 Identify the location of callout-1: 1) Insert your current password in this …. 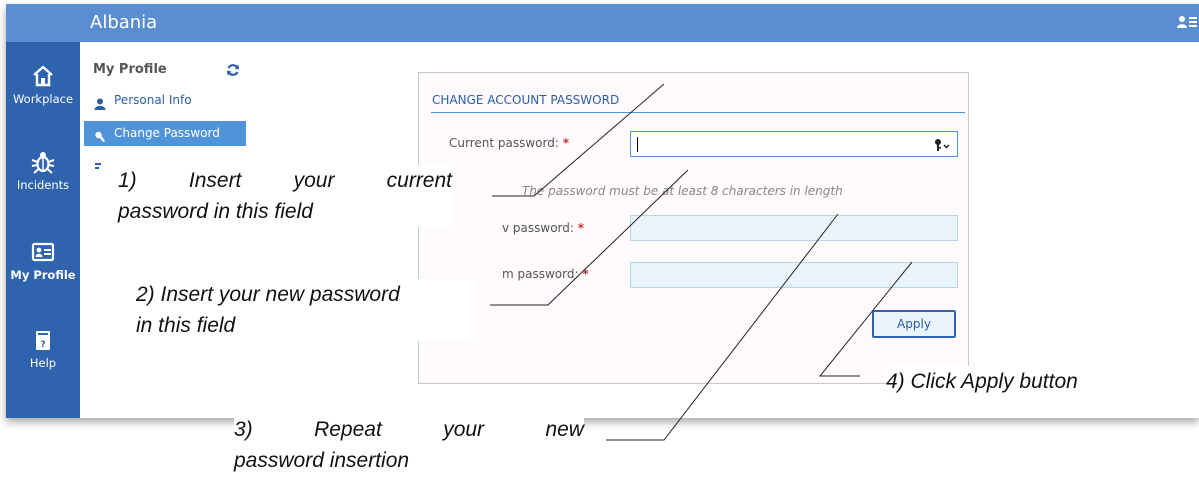
(285, 196).